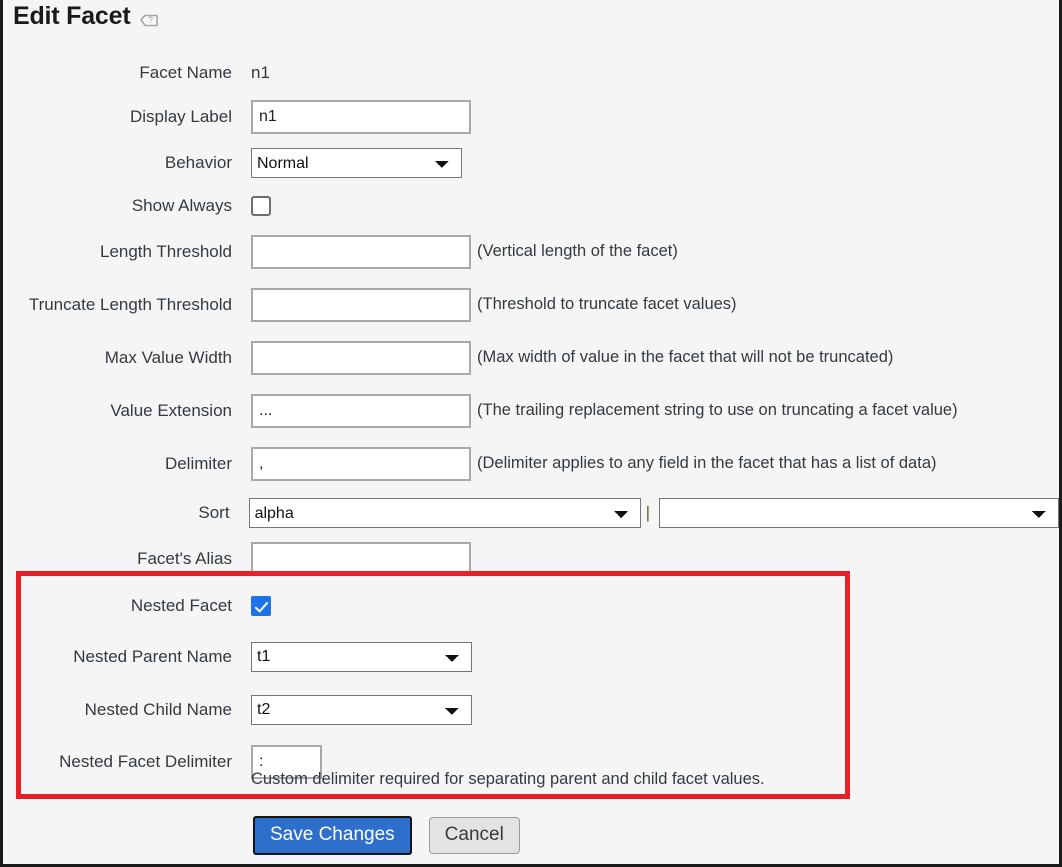 Image resolution: width=1062 pixels, height=867 pixels. I want to click on row-nested-child-name: Nested Child Name t2, so click(531, 709).